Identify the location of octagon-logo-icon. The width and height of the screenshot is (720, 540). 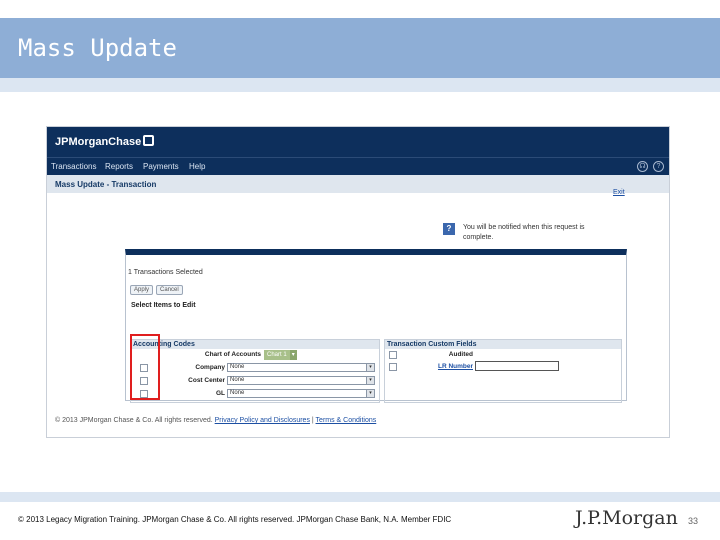
(149, 140).